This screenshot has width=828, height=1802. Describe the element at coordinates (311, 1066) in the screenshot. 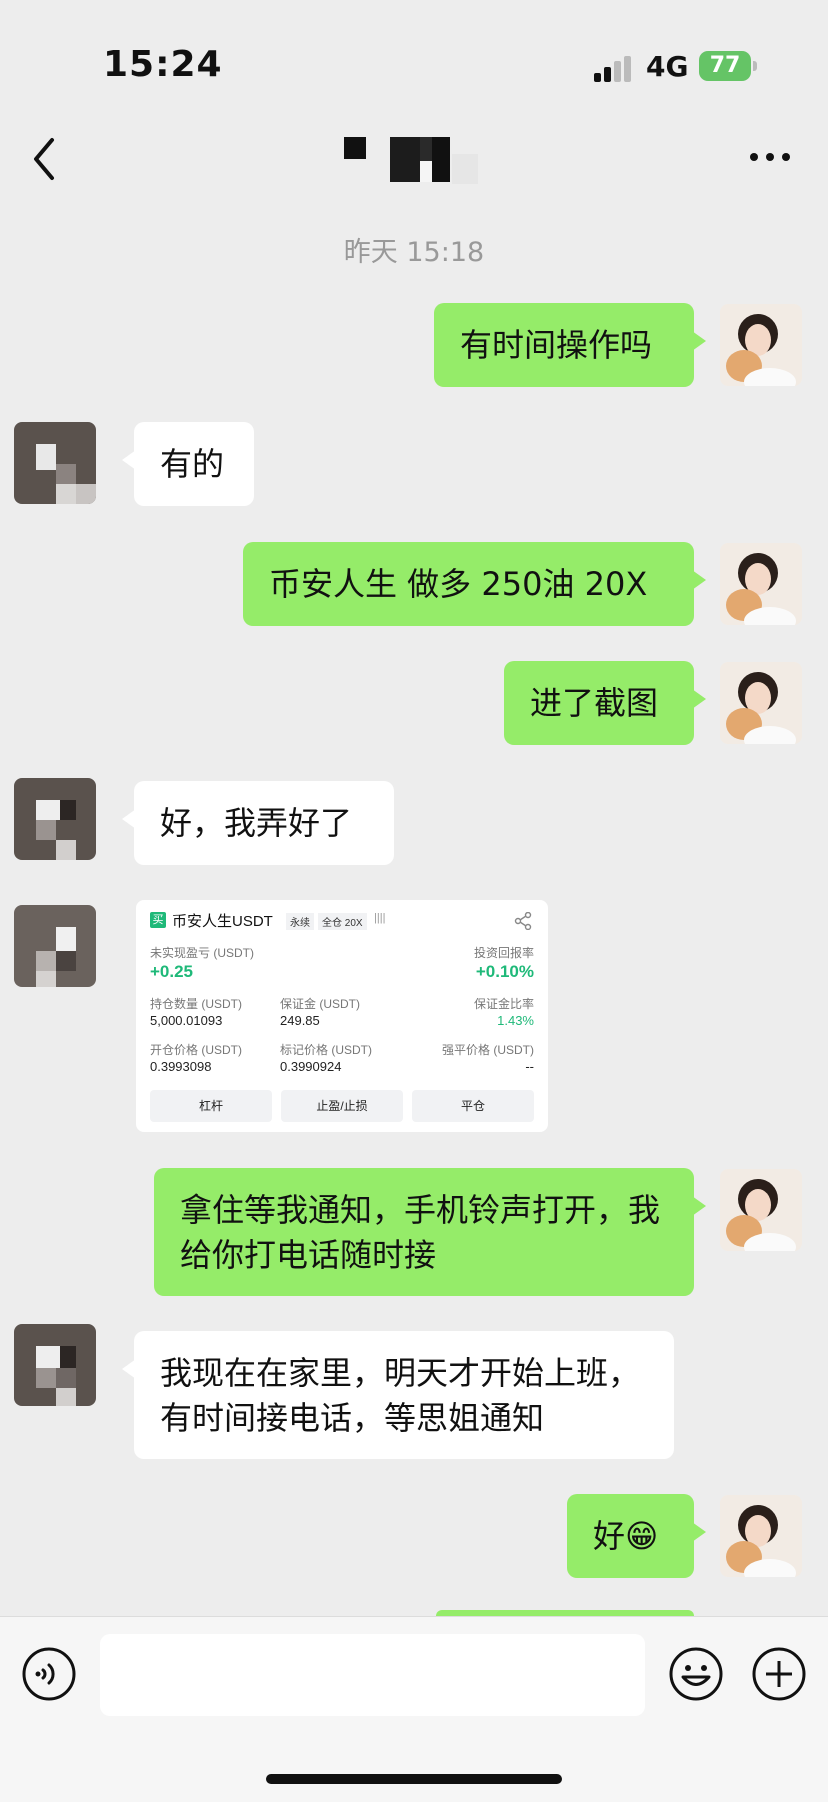

I see `mark-price-value: 0.3990924` at that location.